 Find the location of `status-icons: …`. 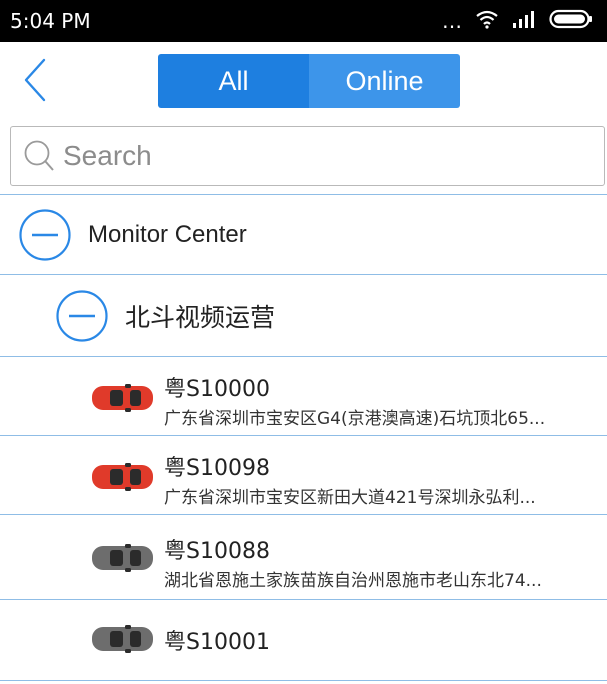

status-icons: … is located at coordinates (517, 21).